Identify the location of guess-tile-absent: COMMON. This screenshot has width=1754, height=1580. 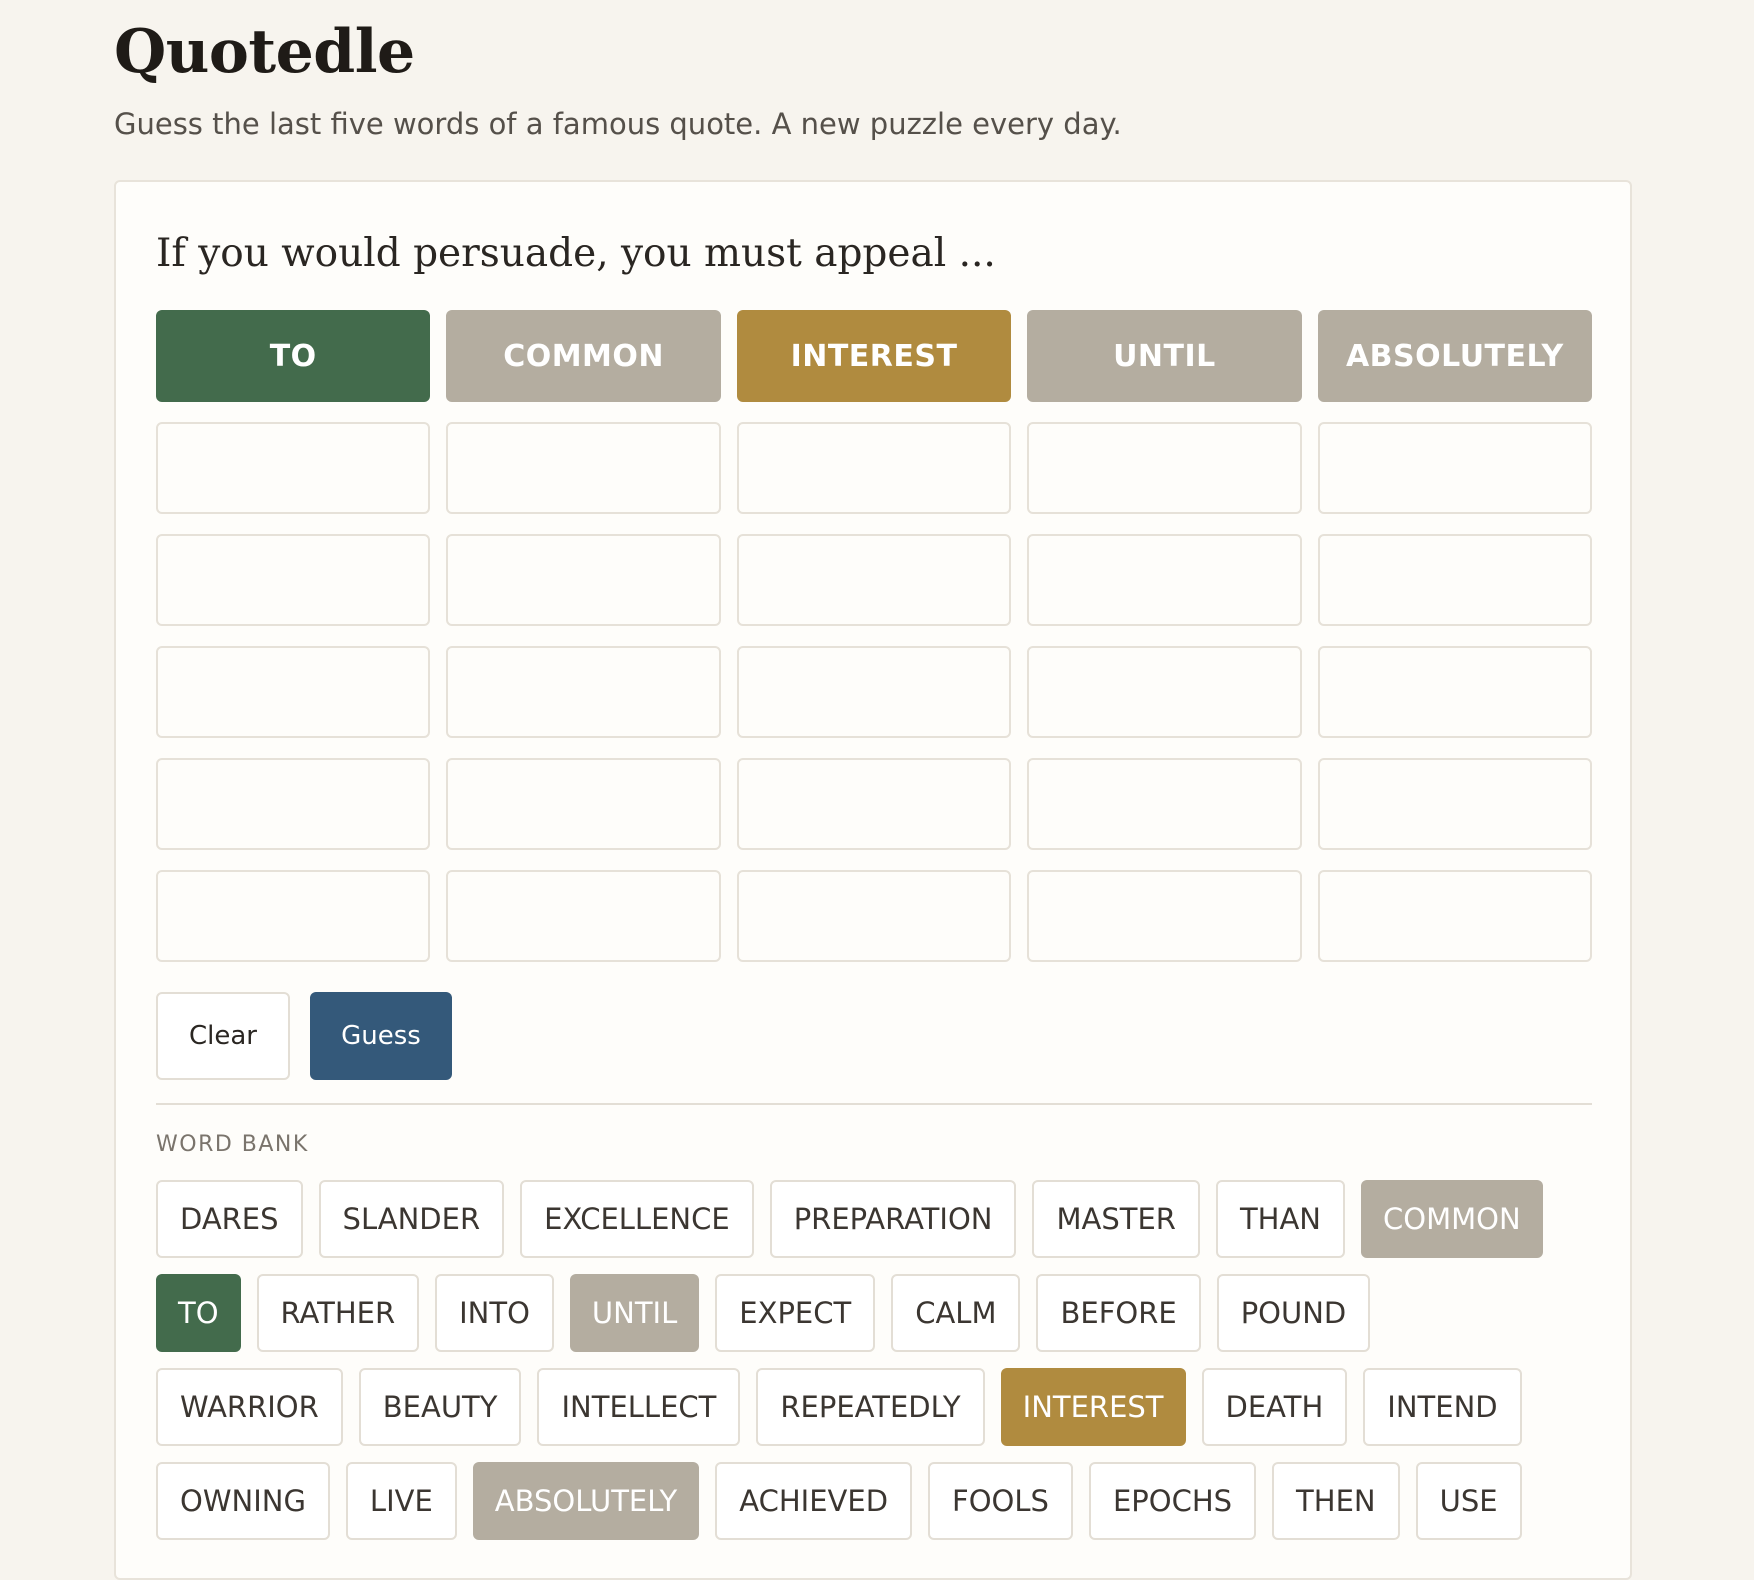
(583, 356).